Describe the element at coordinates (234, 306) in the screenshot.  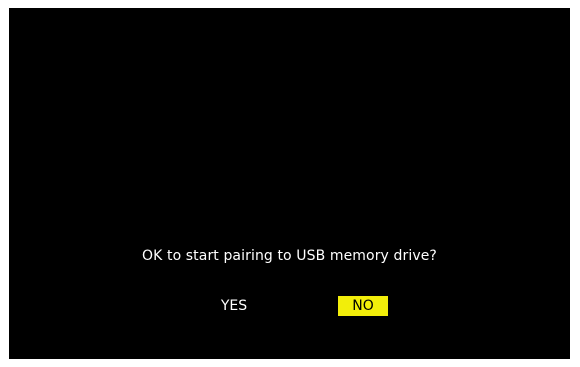
I see `yes-button: YES` at that location.